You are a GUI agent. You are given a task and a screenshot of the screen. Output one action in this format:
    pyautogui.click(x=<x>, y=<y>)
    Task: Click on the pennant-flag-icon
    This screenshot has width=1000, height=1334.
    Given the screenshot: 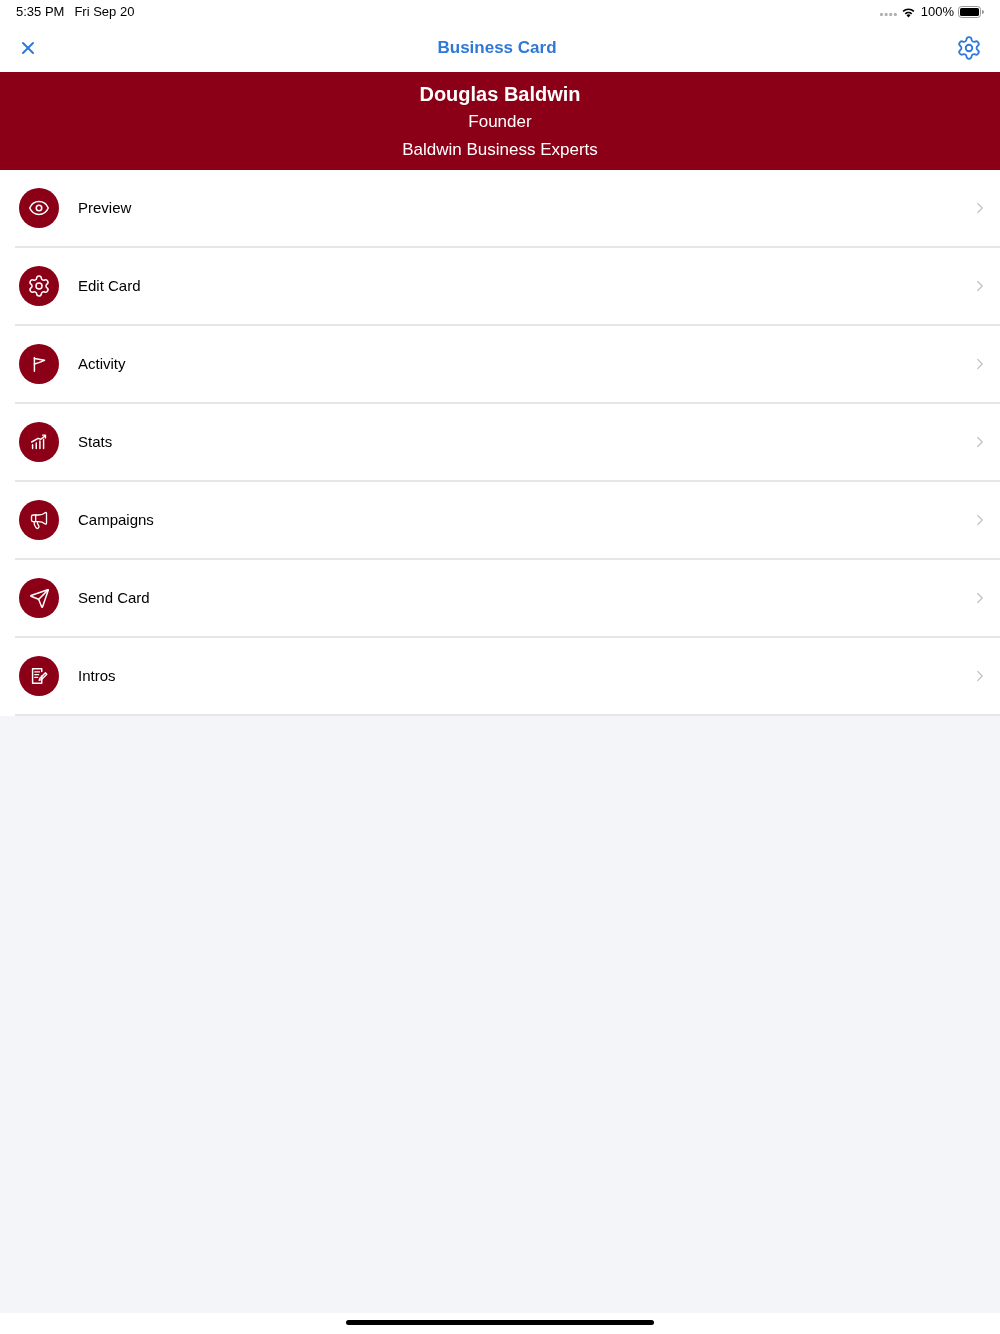 What is the action you would take?
    pyautogui.click(x=39, y=364)
    